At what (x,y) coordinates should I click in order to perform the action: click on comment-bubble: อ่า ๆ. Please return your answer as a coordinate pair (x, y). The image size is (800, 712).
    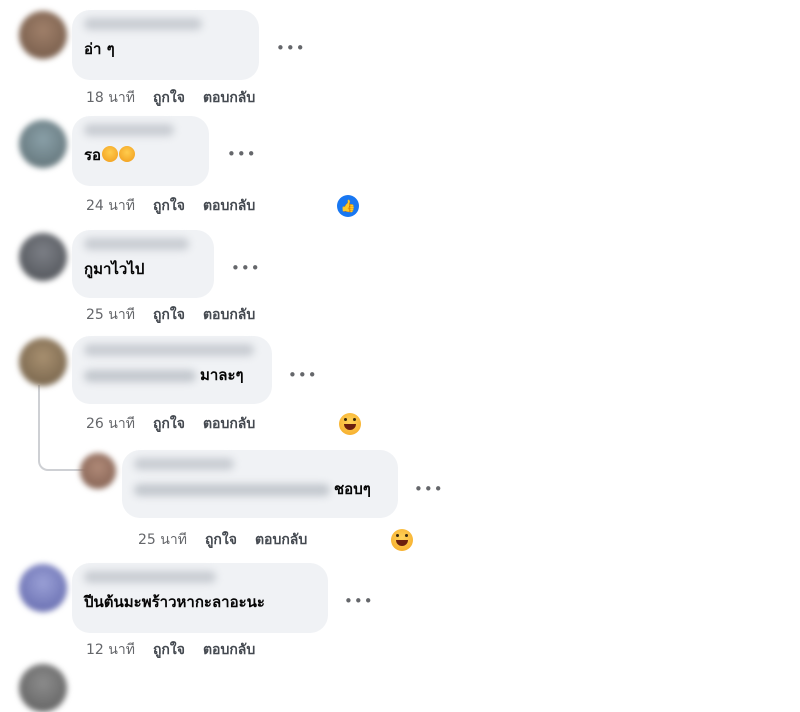
    Looking at the image, I should click on (165, 45).